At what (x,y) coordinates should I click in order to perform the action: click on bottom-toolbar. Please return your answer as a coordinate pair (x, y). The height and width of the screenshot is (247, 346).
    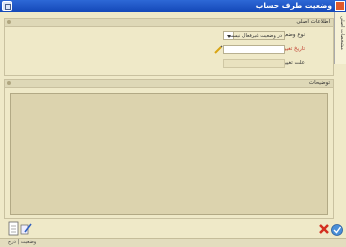
    Looking at the image, I should click on (173, 229).